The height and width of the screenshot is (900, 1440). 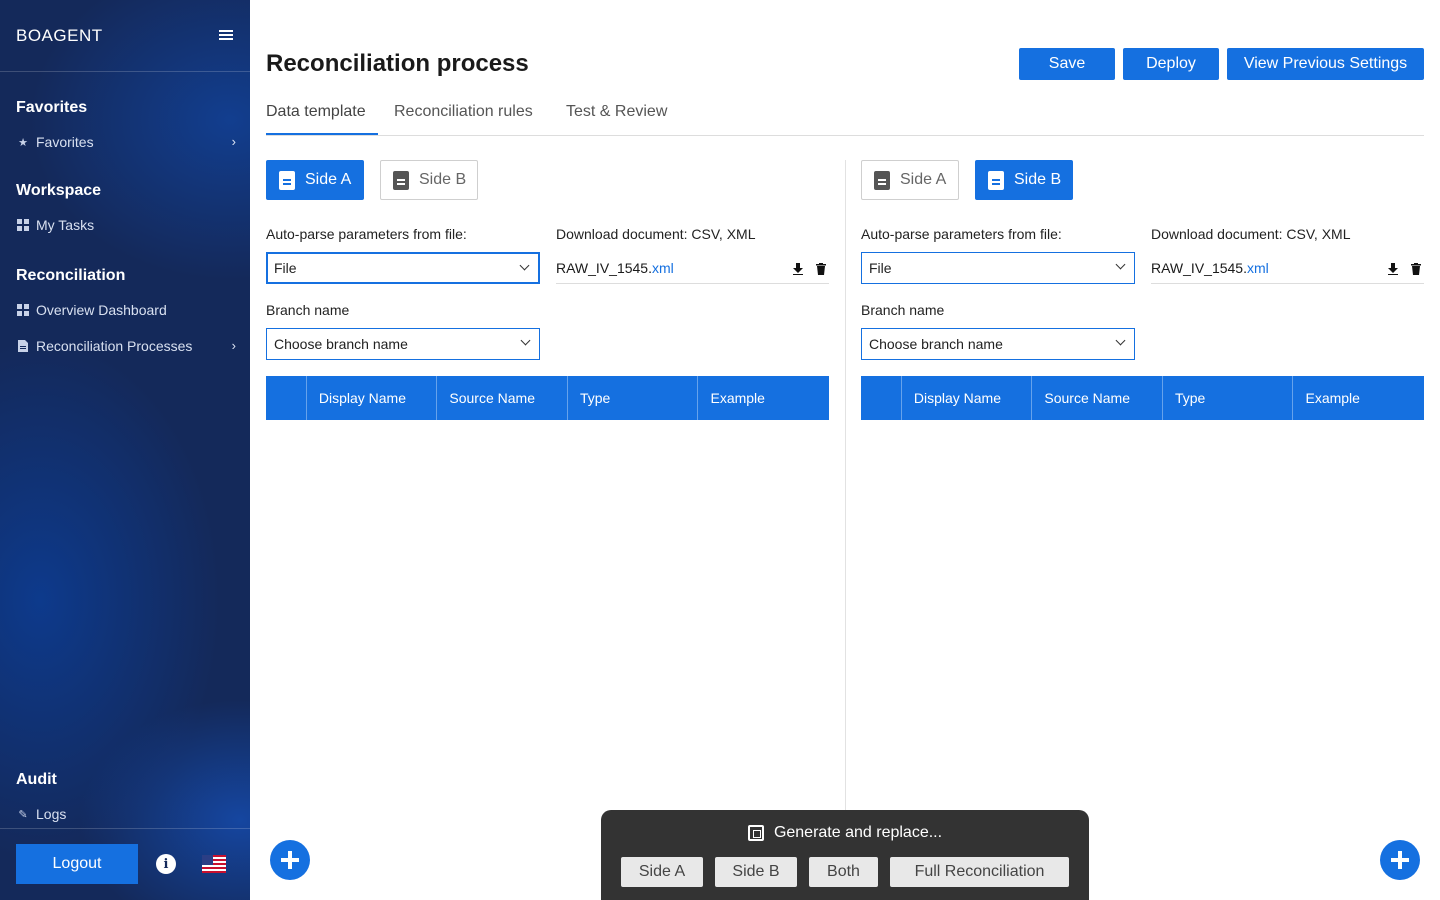 I want to click on left-side-b-toggle: Side B, so click(x=429, y=180).